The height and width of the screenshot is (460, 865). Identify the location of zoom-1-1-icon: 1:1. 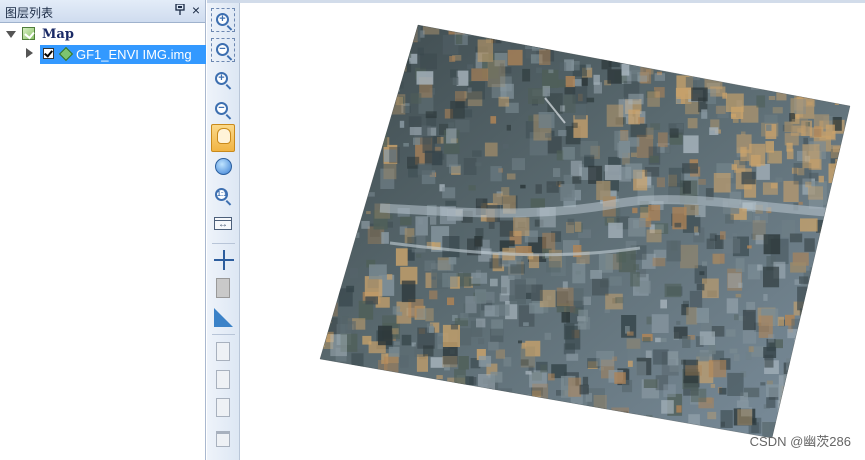
(221, 194).